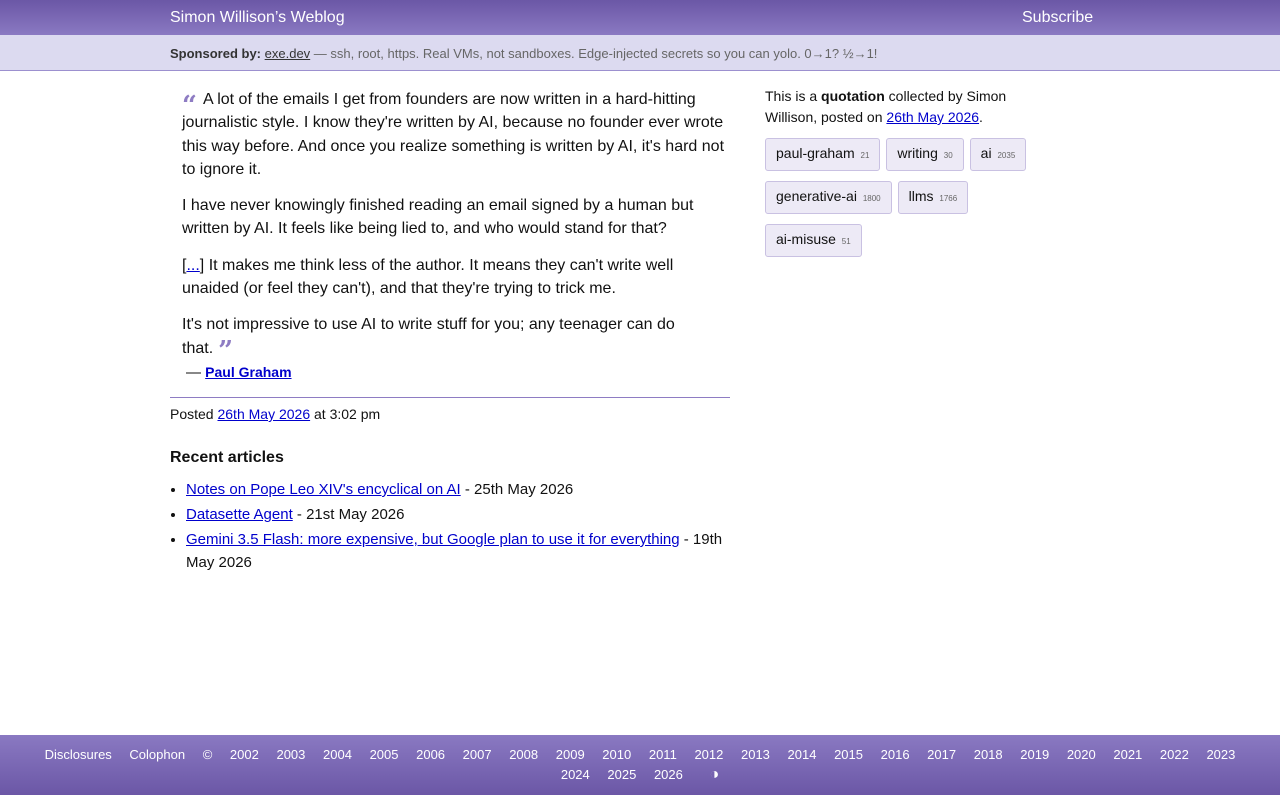 The height and width of the screenshot is (800, 1280). What do you see at coordinates (570, 754) in the screenshot?
I see `footer-year-link: 2009` at bounding box center [570, 754].